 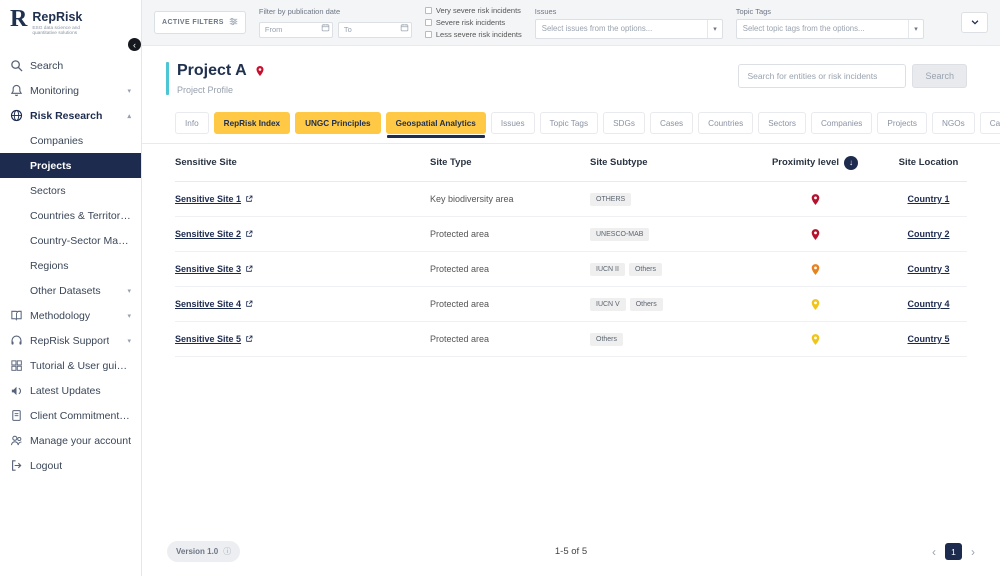 I want to click on sensitive-site-link: Sensitive Site 3, so click(x=214, y=269).